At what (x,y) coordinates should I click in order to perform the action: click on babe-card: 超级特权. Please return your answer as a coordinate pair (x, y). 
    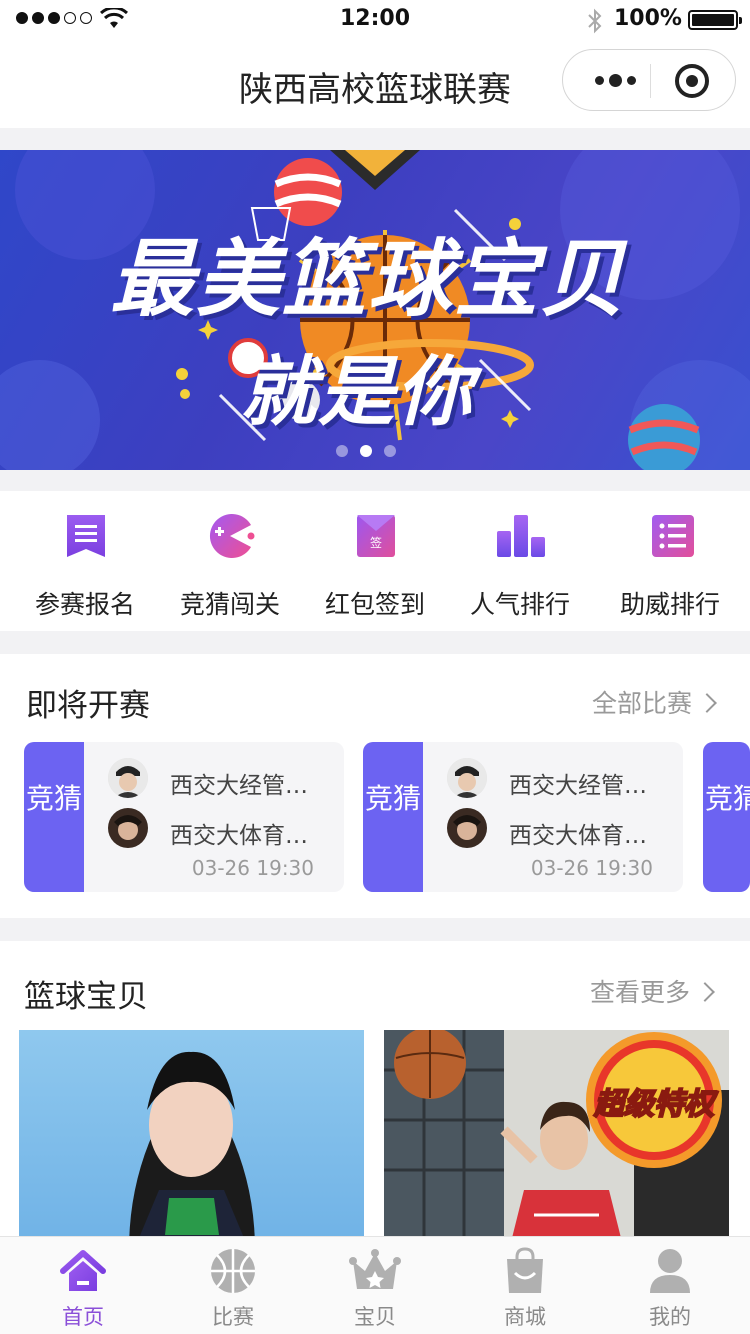
    Looking at the image, I should click on (556, 1135).